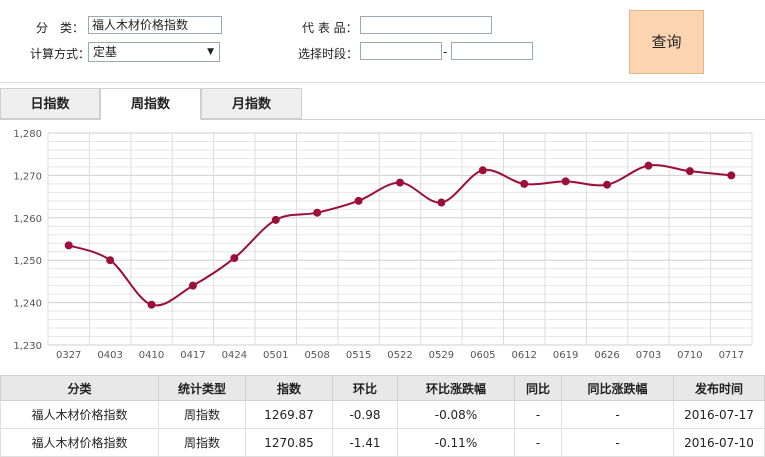 This screenshot has width=765, height=457. What do you see at coordinates (382, 104) in the screenshot?
I see `index-tabs: 日指数 周指数 月指数` at bounding box center [382, 104].